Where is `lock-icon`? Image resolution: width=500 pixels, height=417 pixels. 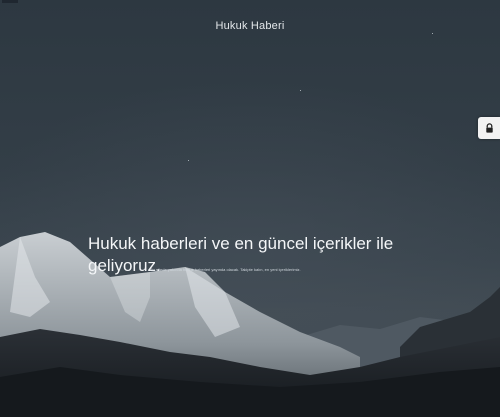 lock-icon is located at coordinates (489, 127).